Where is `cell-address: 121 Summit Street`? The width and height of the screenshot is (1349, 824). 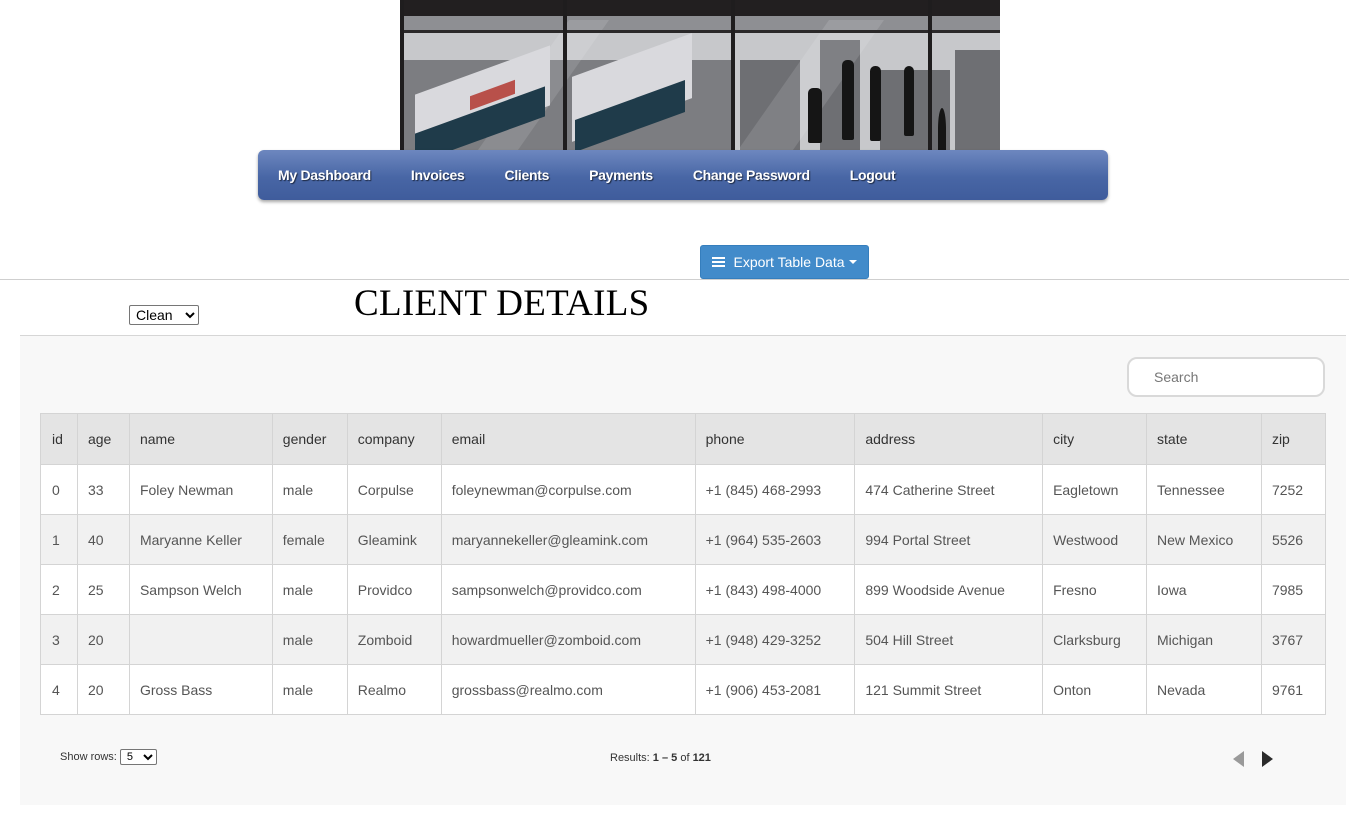 cell-address: 121 Summit Street is located at coordinates (949, 689).